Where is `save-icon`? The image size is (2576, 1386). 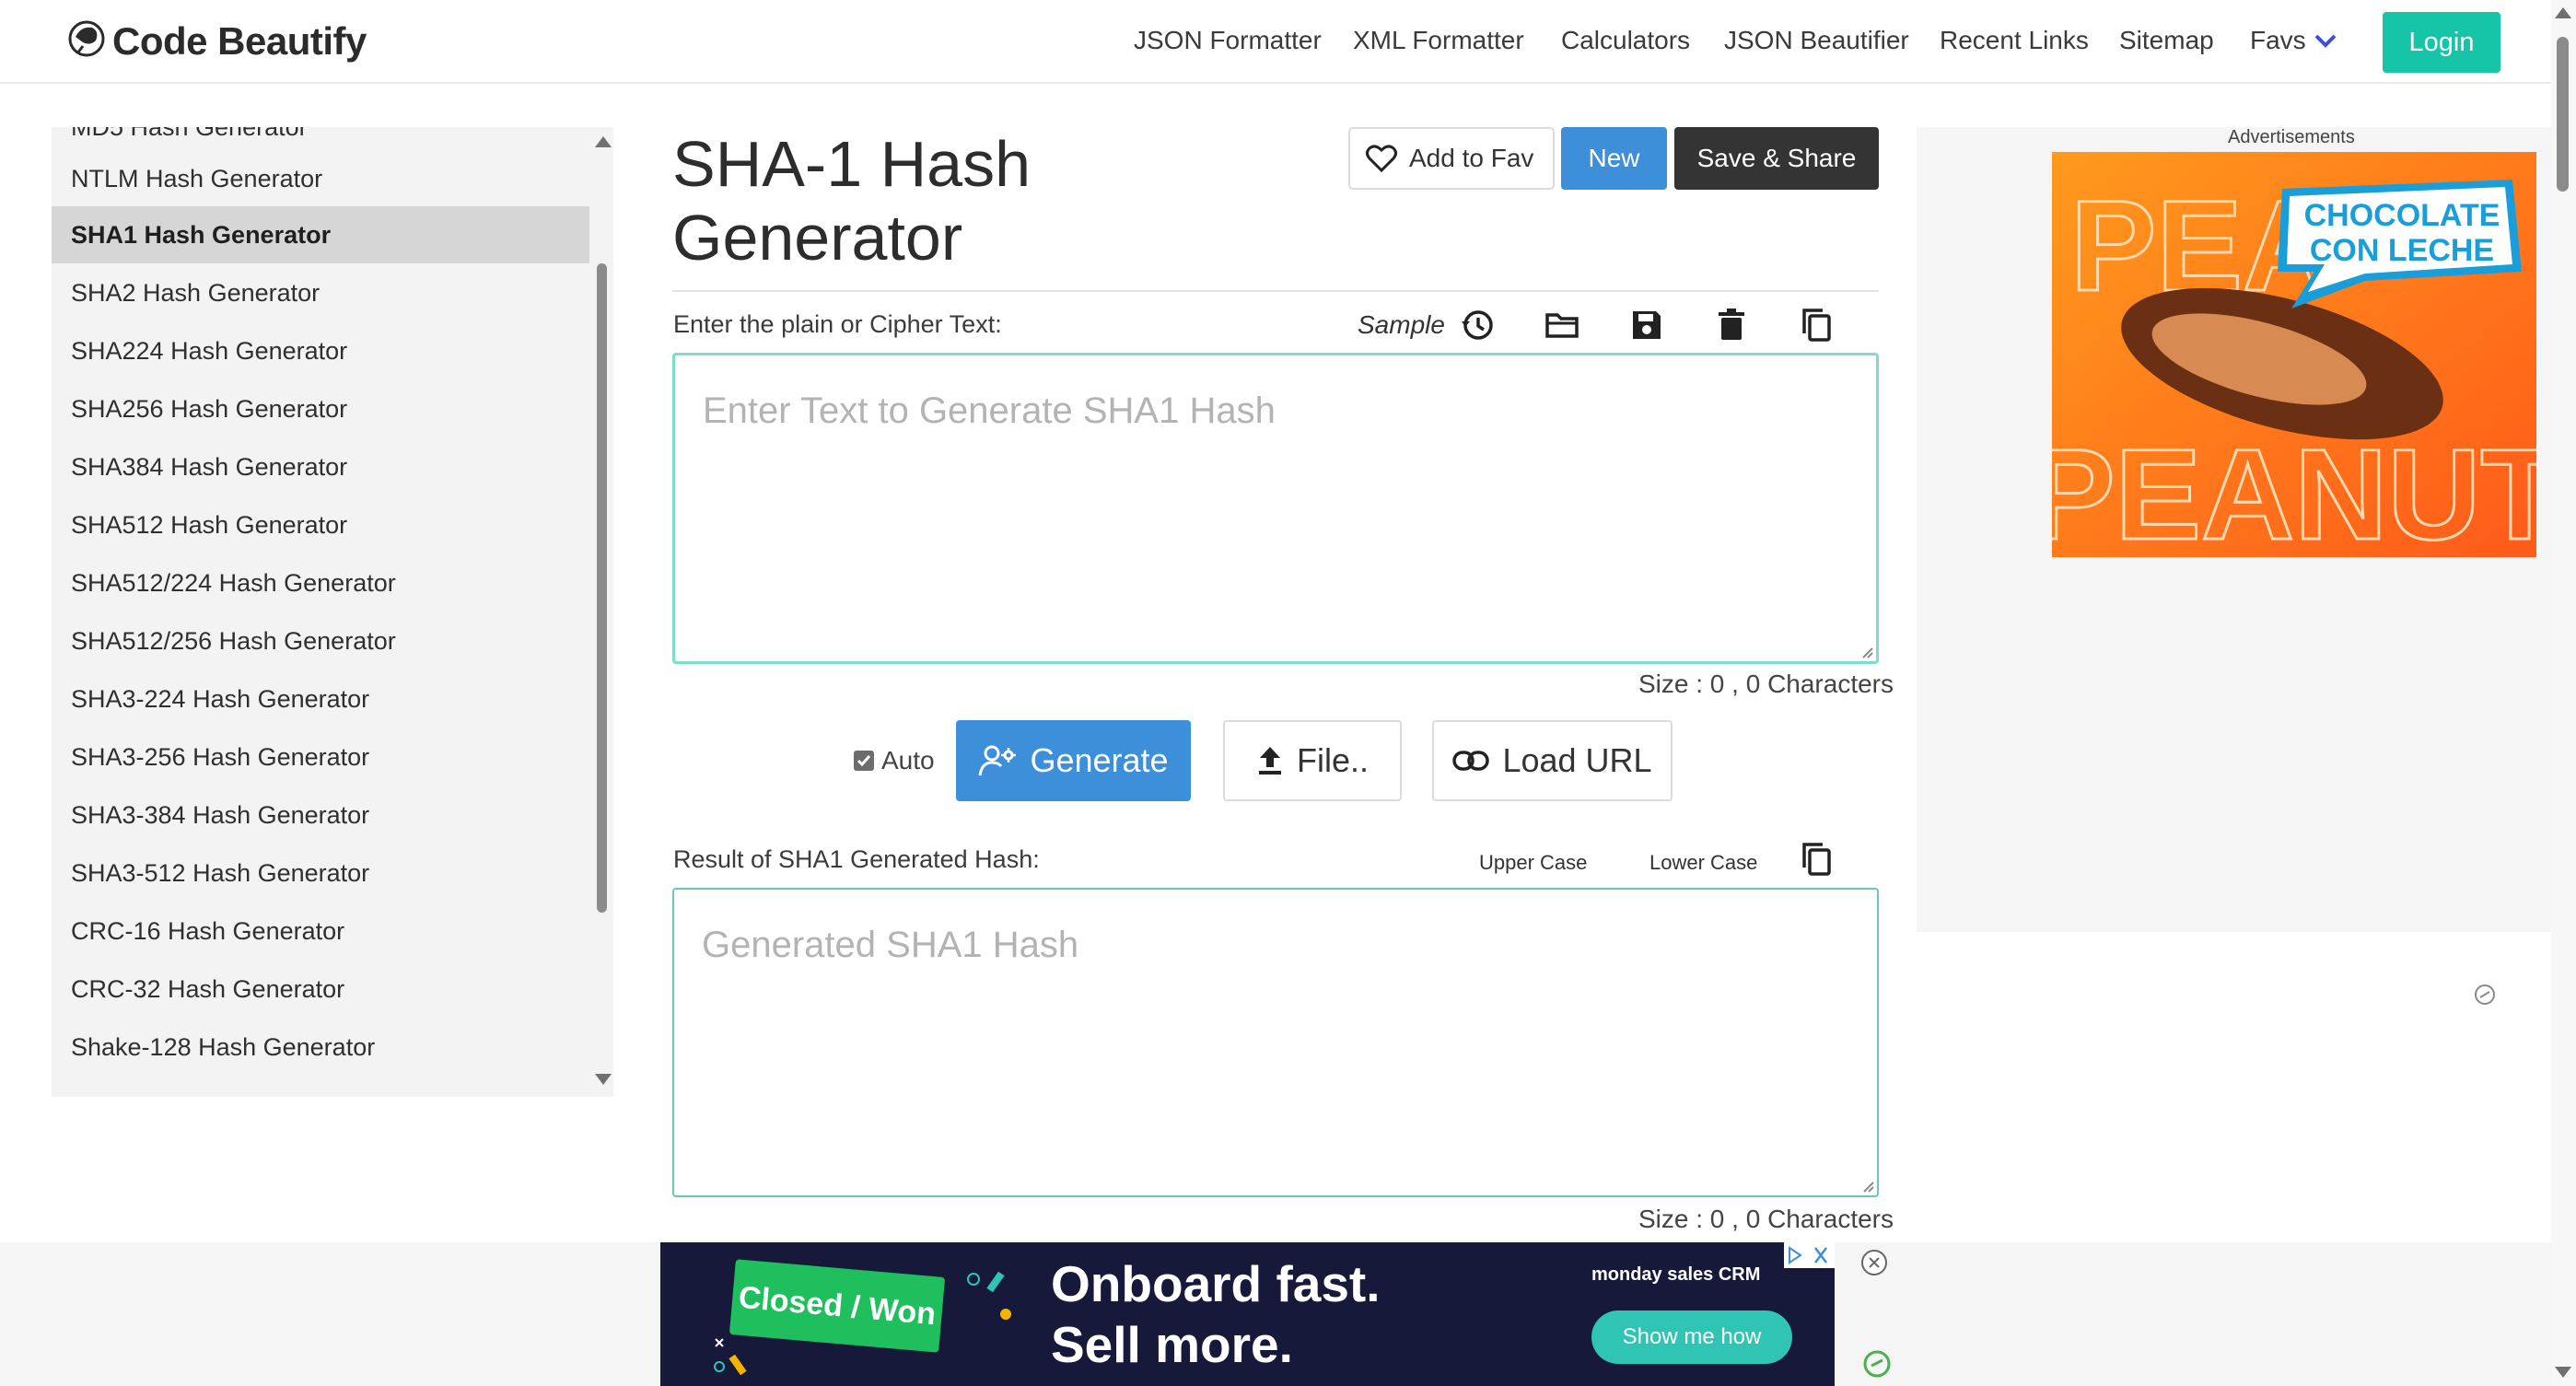 save-icon is located at coordinates (1646, 325).